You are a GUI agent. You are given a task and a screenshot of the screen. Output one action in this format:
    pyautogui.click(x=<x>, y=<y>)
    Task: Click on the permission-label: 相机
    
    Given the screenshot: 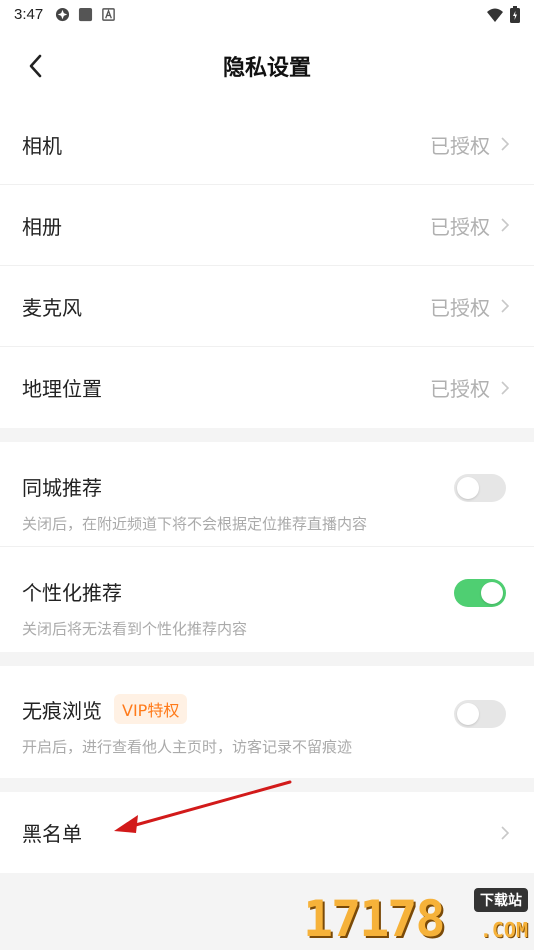 What is the action you would take?
    pyautogui.click(x=42, y=145)
    